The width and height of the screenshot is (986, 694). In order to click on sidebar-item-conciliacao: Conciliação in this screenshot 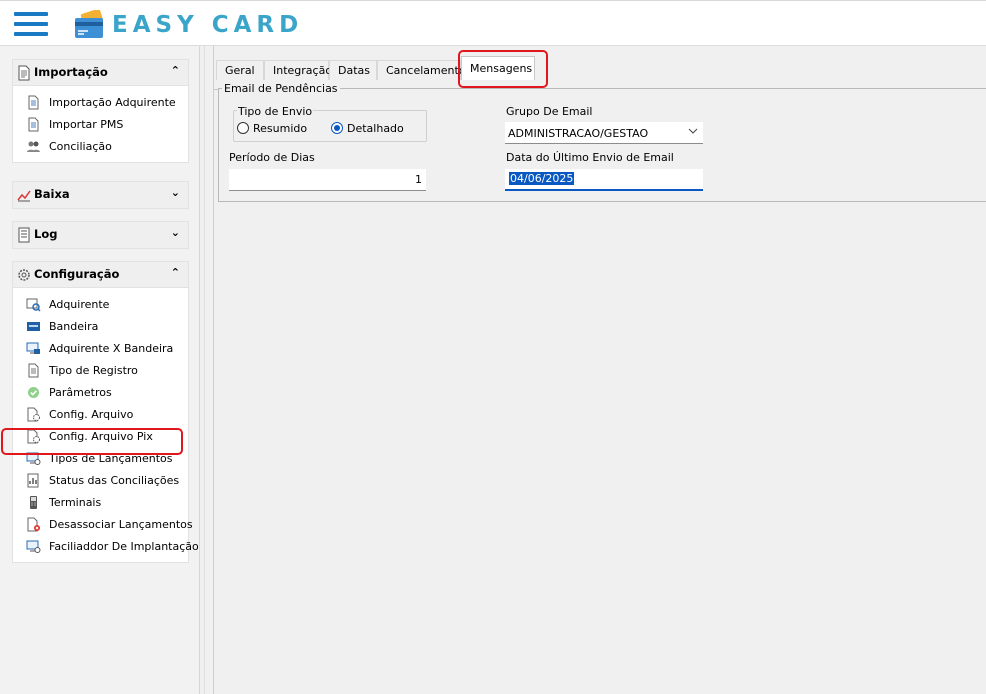, I will do `click(100, 147)`.